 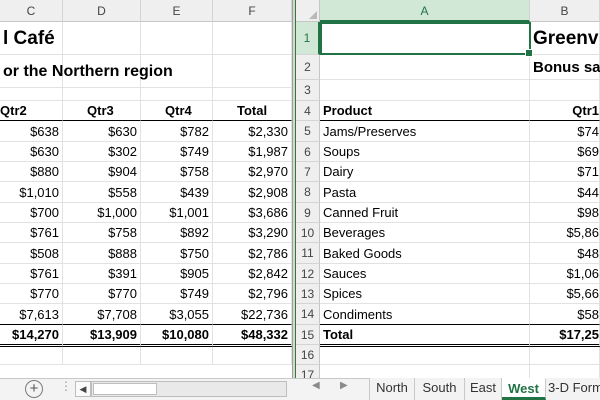 I want to click on table-cell: $391, so click(x=102, y=274).